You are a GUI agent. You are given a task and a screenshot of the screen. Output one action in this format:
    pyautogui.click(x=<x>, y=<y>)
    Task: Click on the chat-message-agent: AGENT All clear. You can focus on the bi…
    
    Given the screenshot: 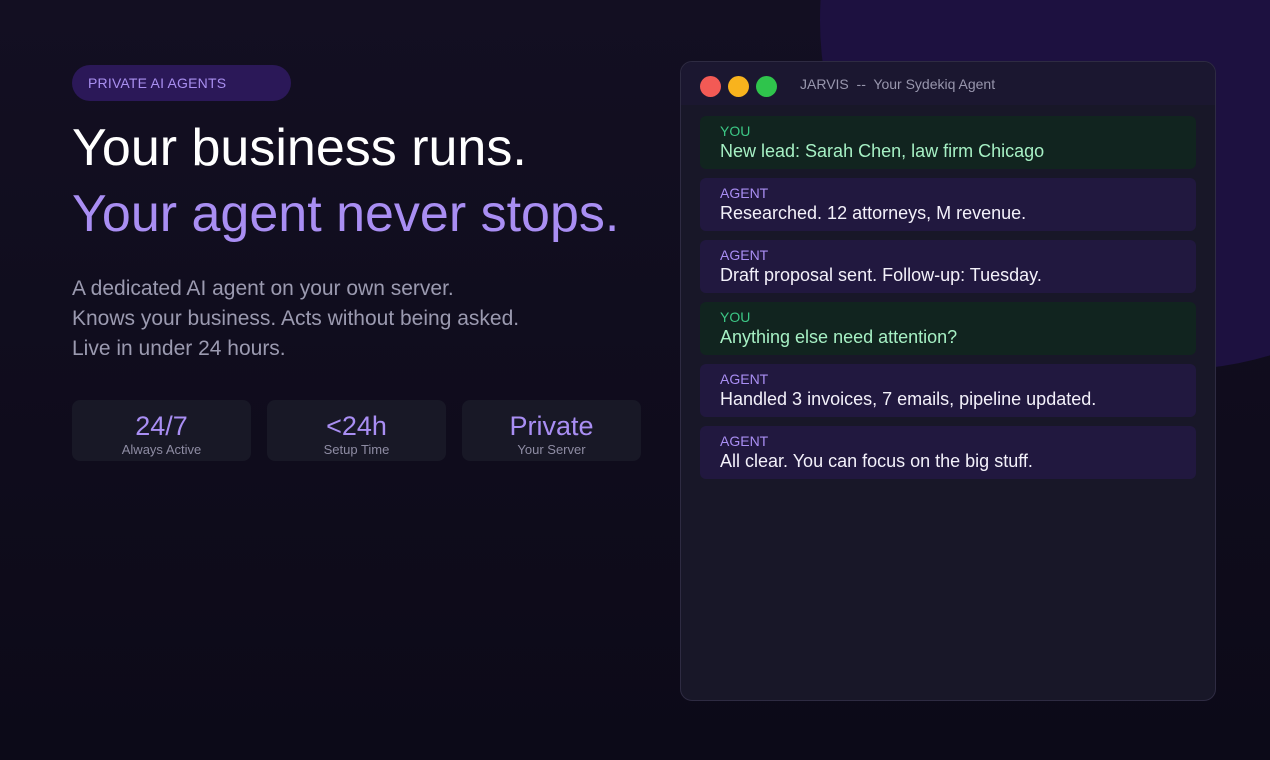 What is the action you would take?
    pyautogui.click(x=948, y=452)
    